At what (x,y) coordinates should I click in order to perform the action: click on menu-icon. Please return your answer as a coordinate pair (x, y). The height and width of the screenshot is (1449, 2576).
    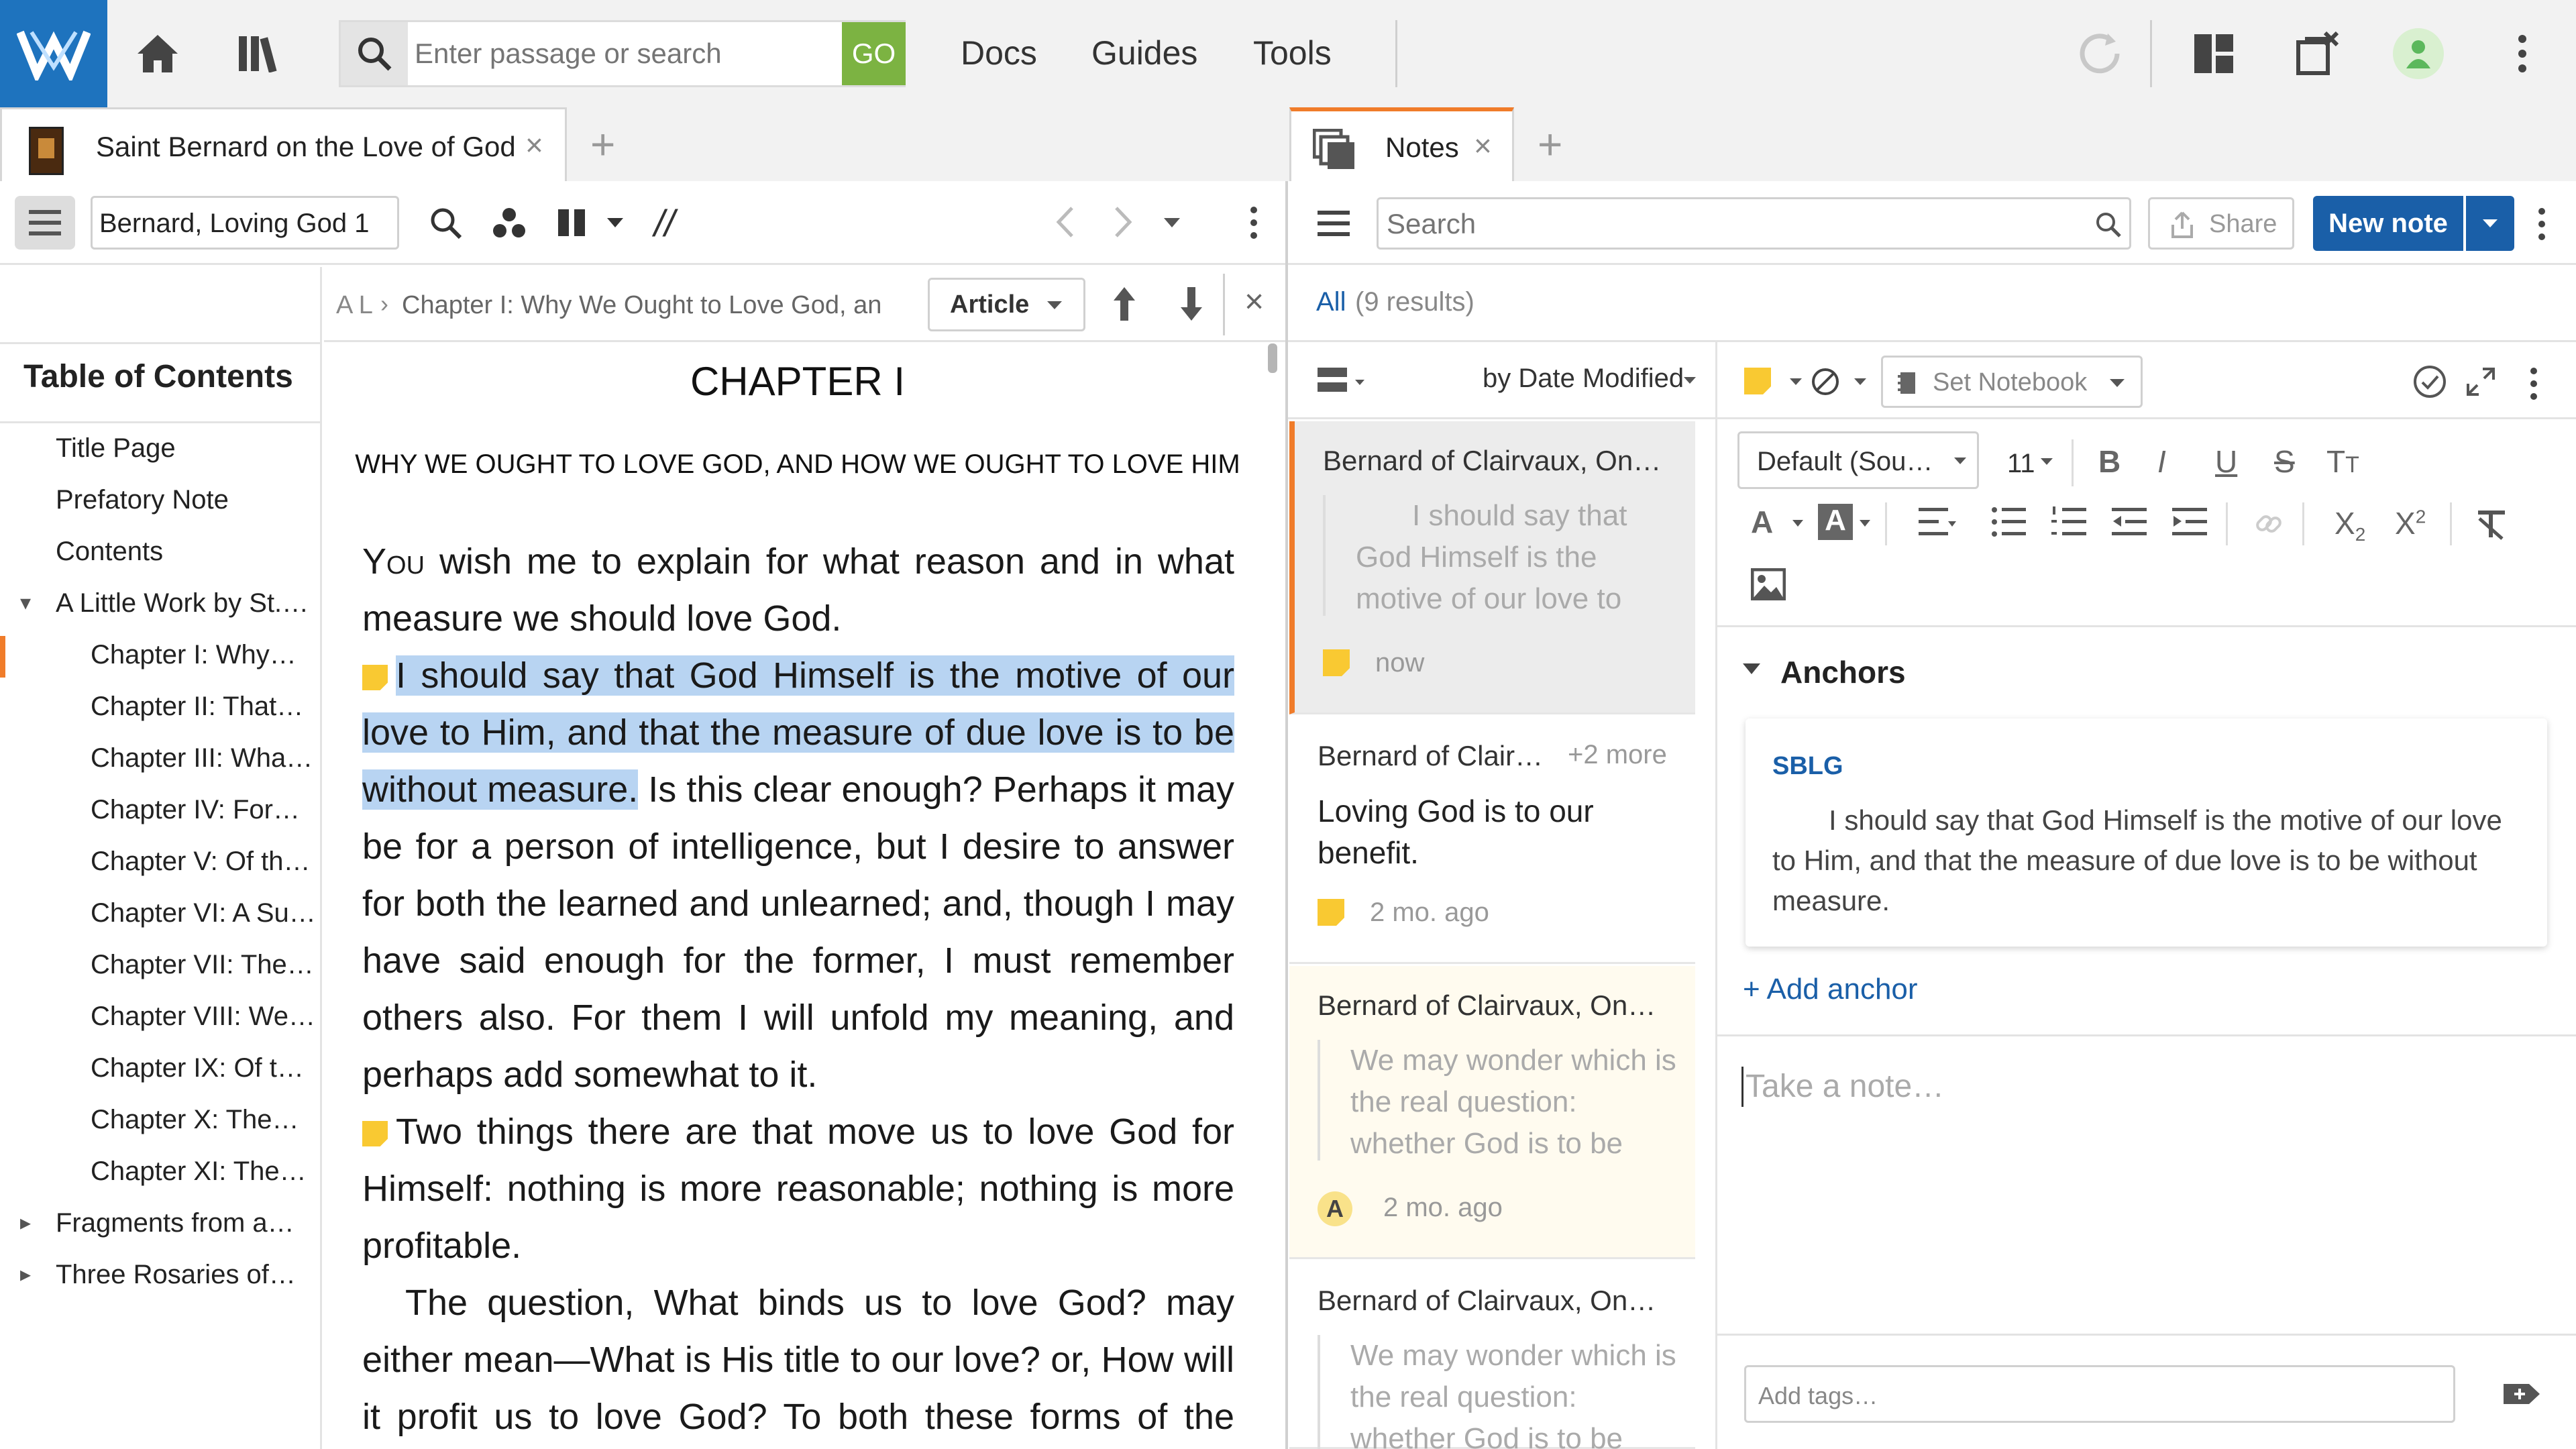
    Looking at the image, I should click on (1334, 223).